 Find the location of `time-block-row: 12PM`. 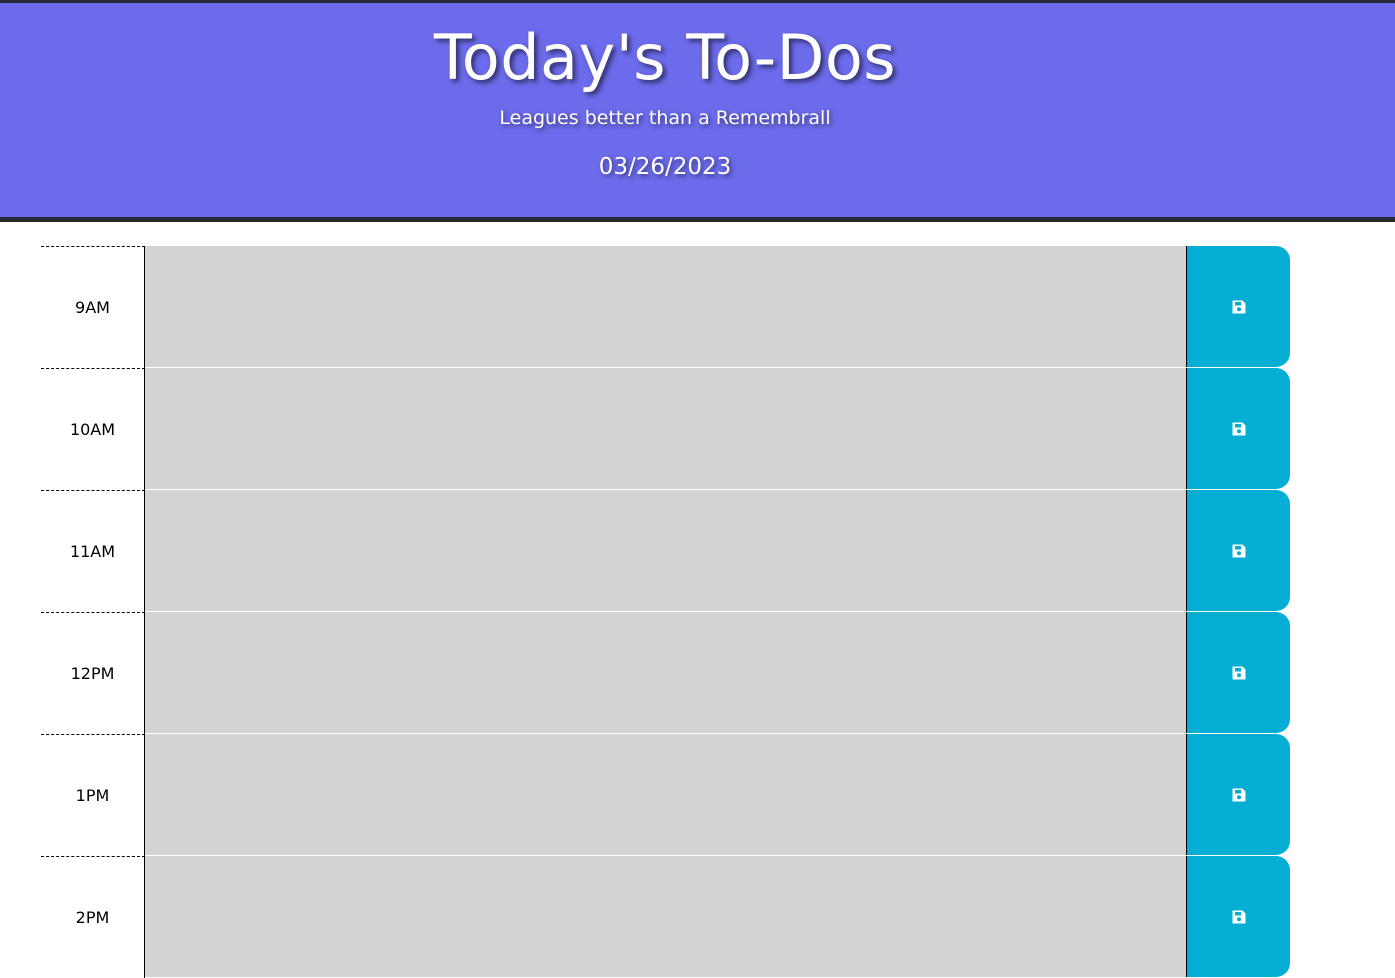

time-block-row: 12PM is located at coordinates (665, 673).